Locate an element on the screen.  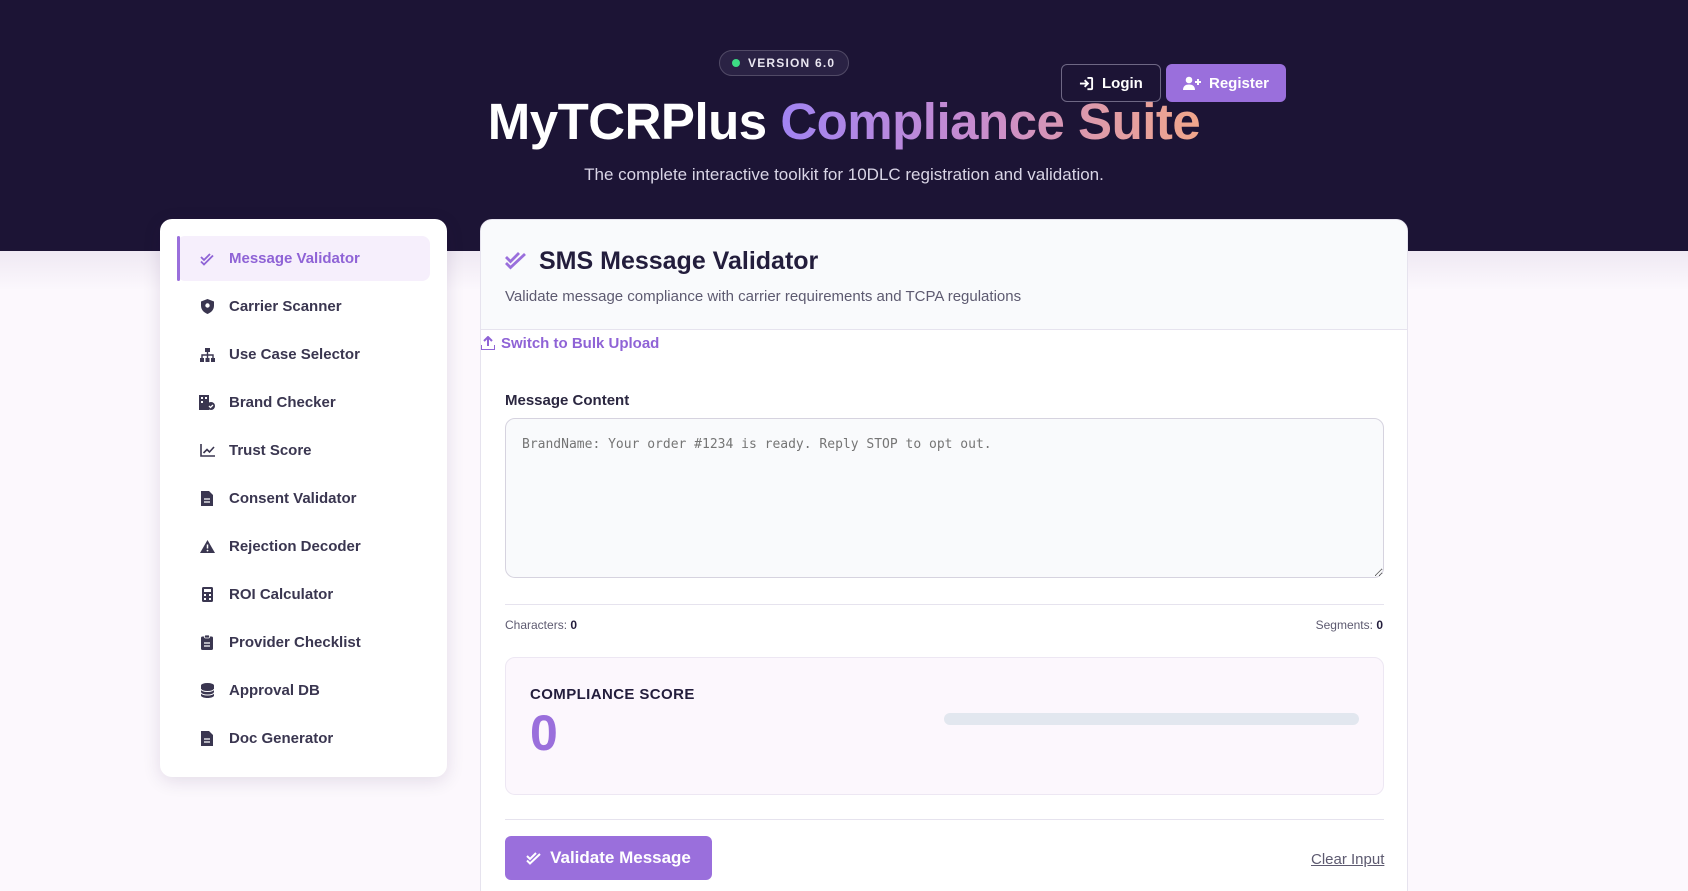
segments-label: Segments: is located at coordinates (1344, 625).